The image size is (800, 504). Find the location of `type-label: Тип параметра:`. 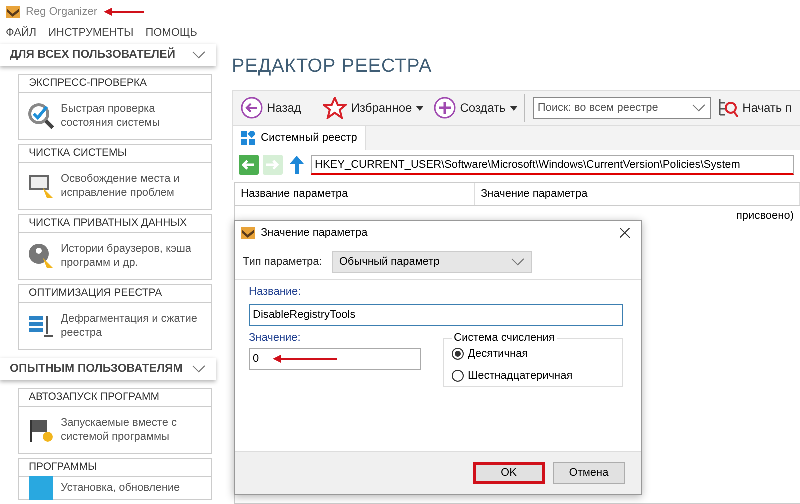

type-label: Тип параметра: is located at coordinates (282, 262).